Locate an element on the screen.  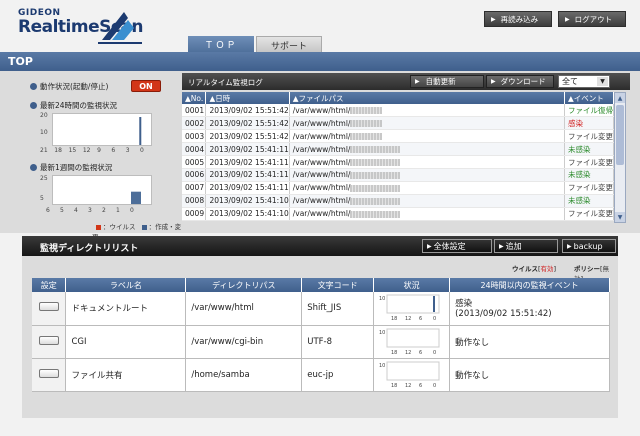
chart-xtick: 3 is located at coordinates (127, 150).